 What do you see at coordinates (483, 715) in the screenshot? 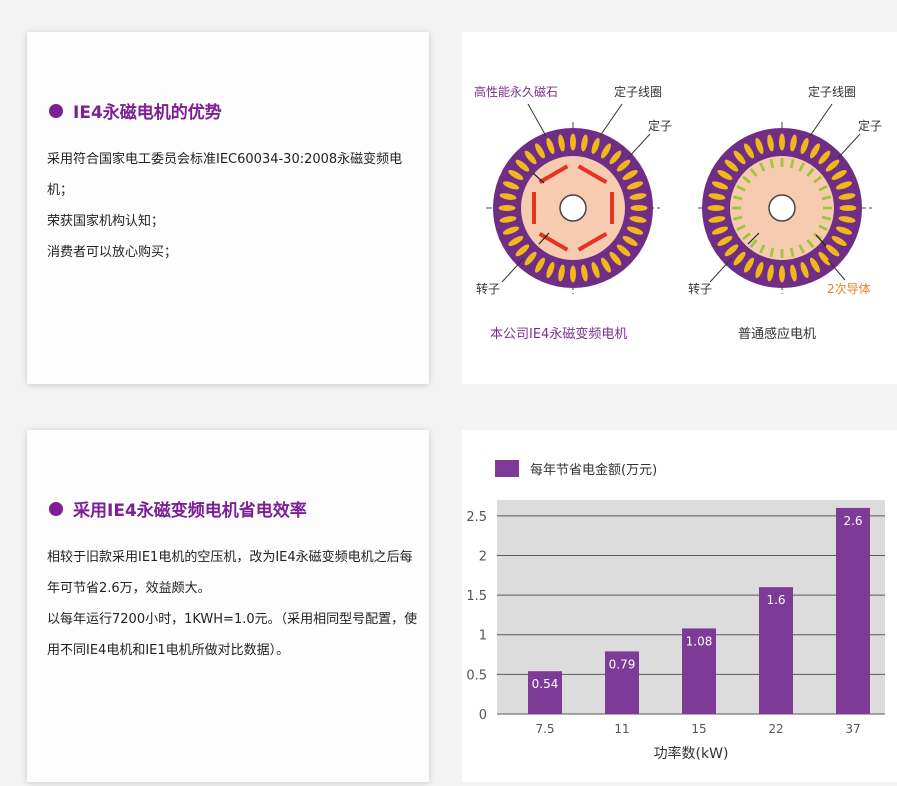
I see `y-tick-label: 0` at bounding box center [483, 715].